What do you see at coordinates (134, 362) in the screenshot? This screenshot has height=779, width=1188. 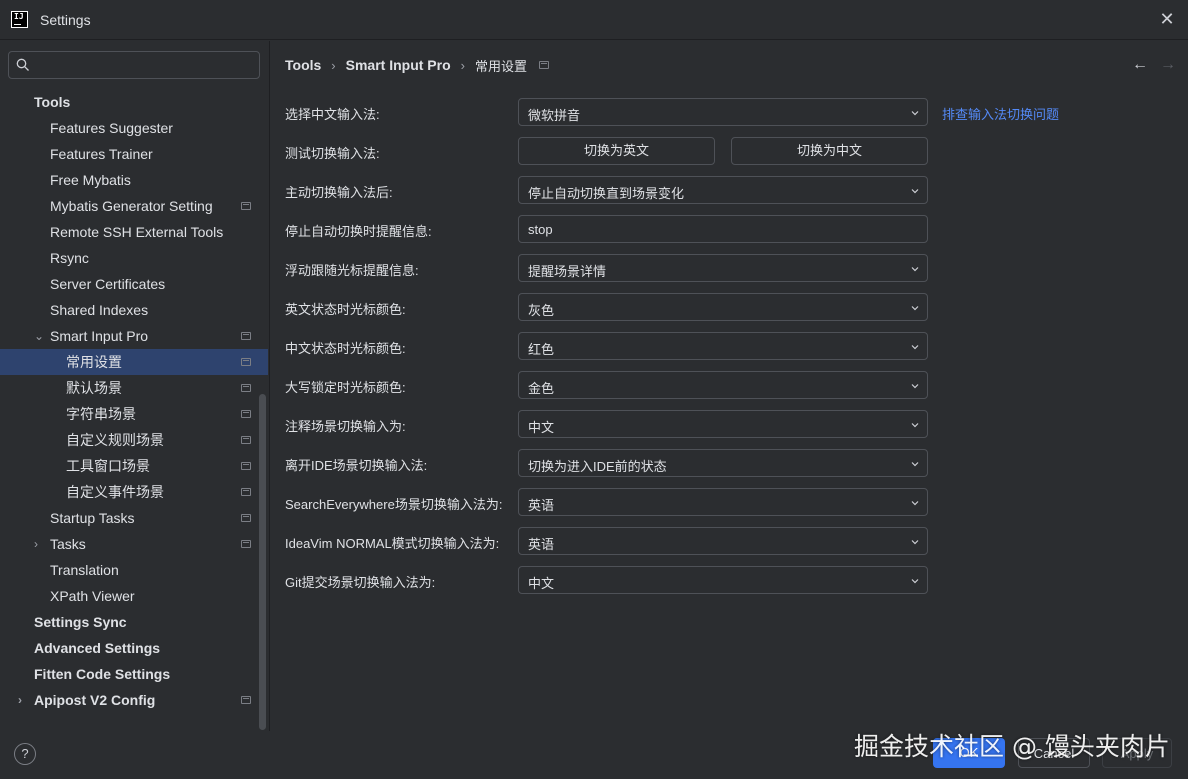 I see `sidebar-item-10: 常用设置` at bounding box center [134, 362].